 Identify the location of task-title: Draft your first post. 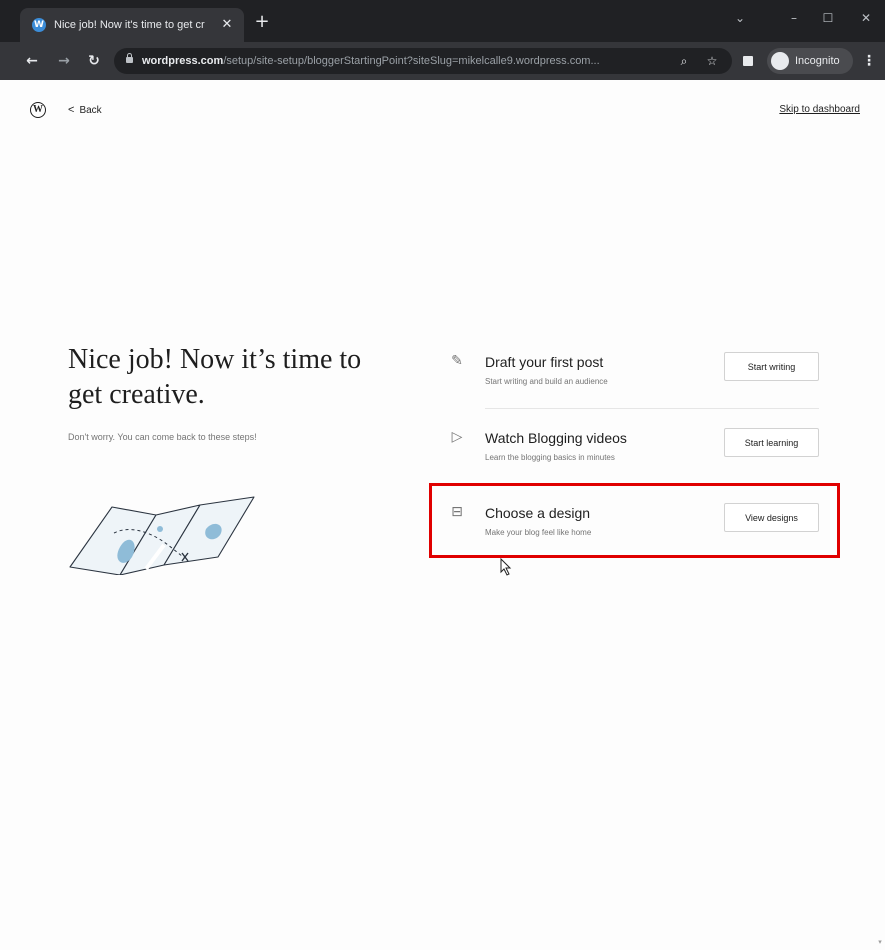
(544, 362).